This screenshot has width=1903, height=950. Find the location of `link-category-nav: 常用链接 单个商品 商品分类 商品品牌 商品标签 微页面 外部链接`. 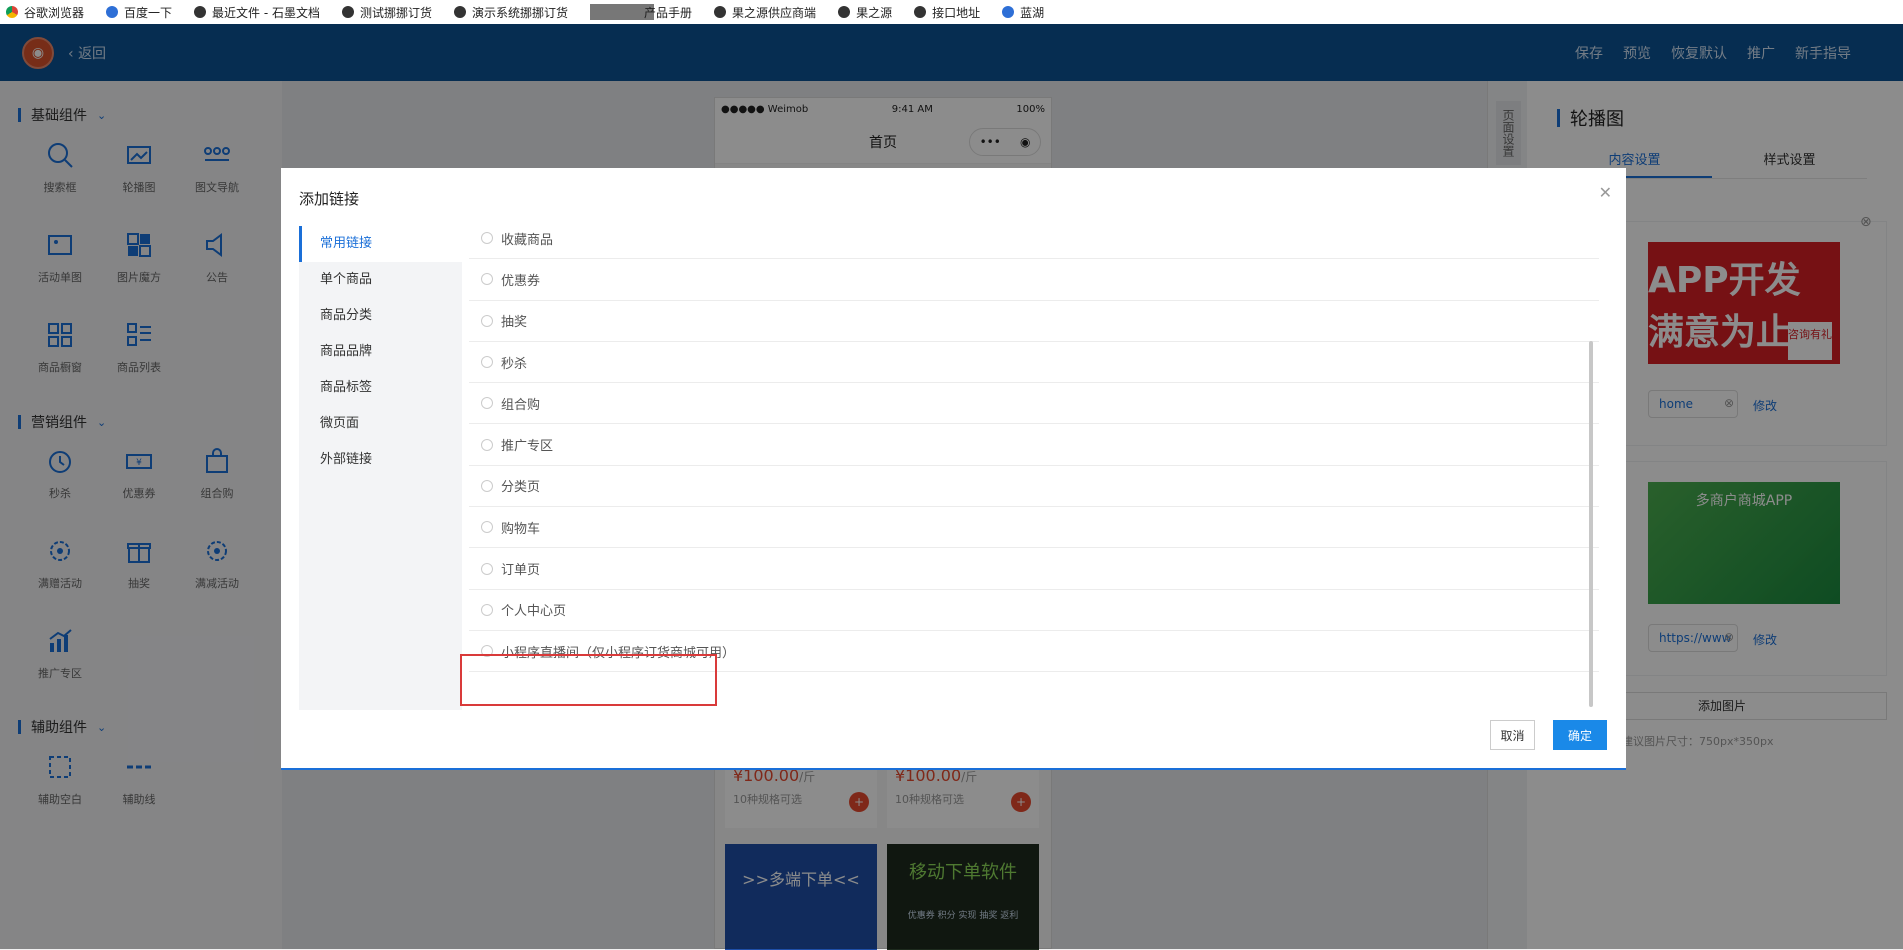

link-category-nav: 常用链接 单个商品 商品分类 商品品牌 商品标签 微页面 外部链接 is located at coordinates (380, 468).